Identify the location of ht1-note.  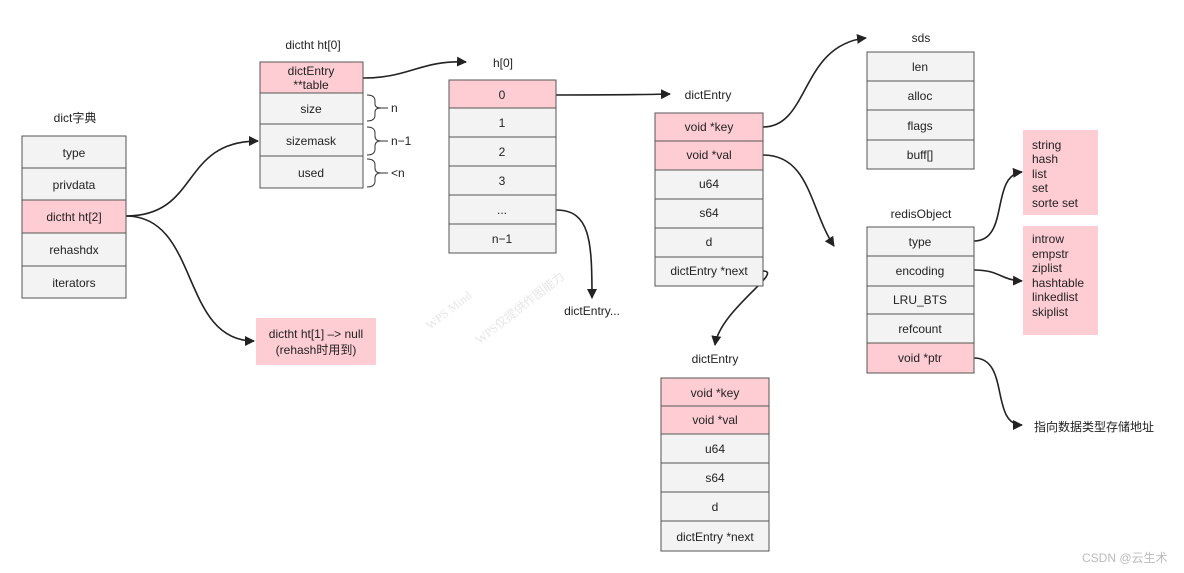
(316, 341).